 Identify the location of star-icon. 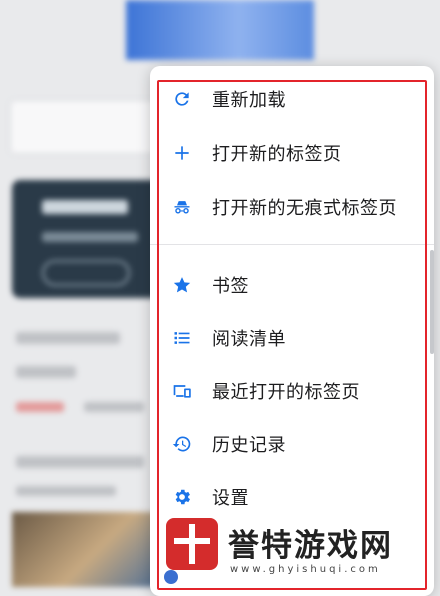
(182, 285).